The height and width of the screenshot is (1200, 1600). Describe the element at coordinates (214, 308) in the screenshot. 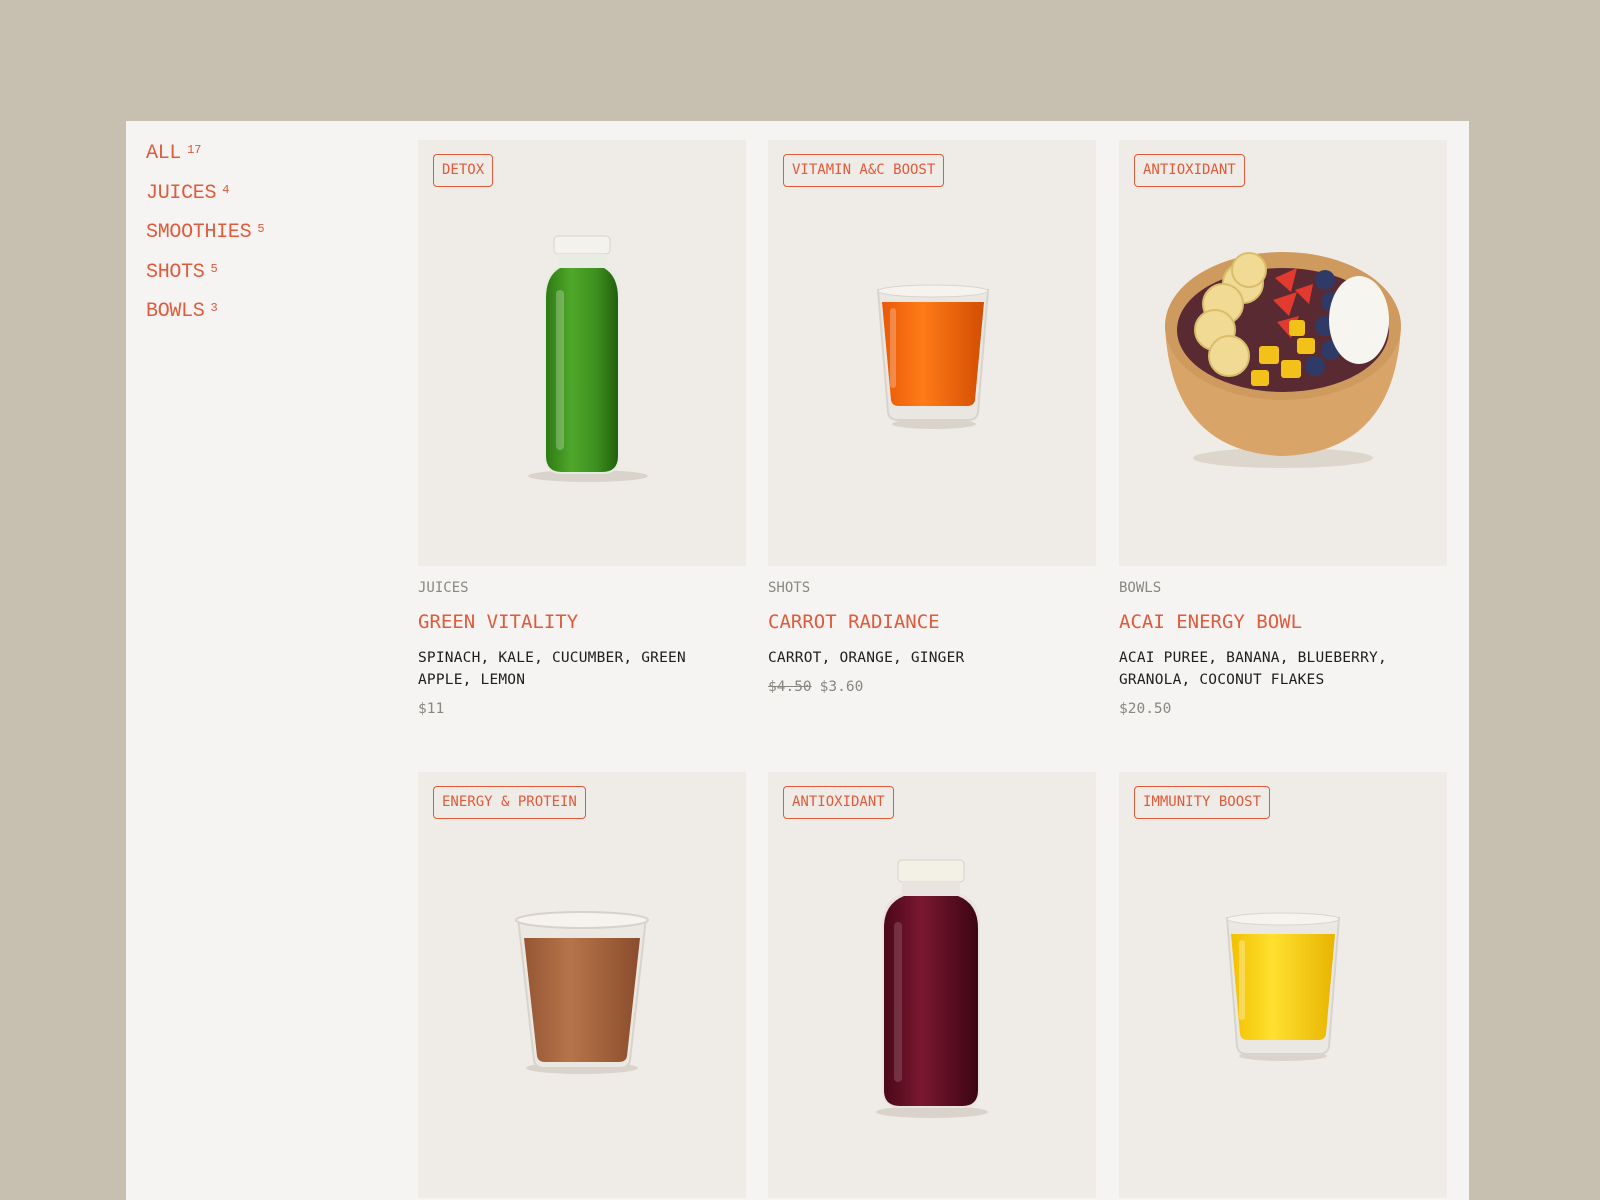

I see `category-count: 3` at that location.